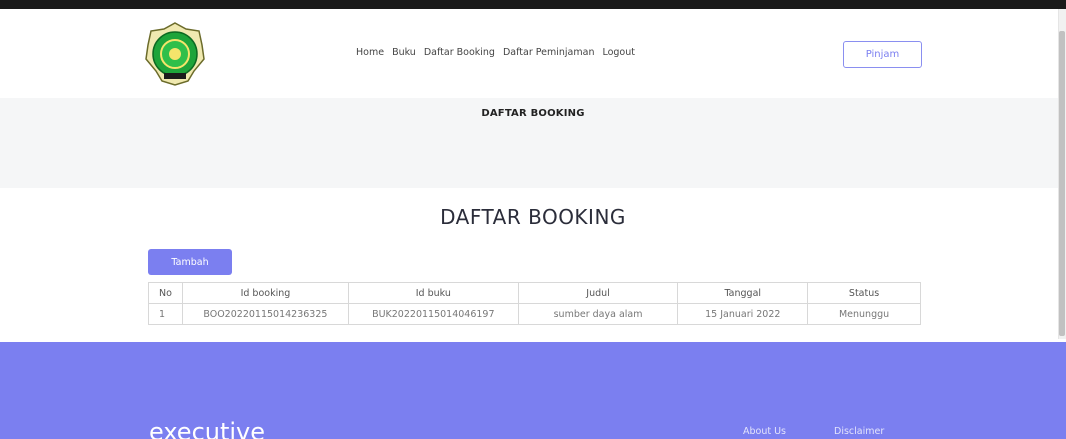 The height and width of the screenshot is (439, 1066). I want to click on cell-id-booking: BOO20220115014236325, so click(265, 314).